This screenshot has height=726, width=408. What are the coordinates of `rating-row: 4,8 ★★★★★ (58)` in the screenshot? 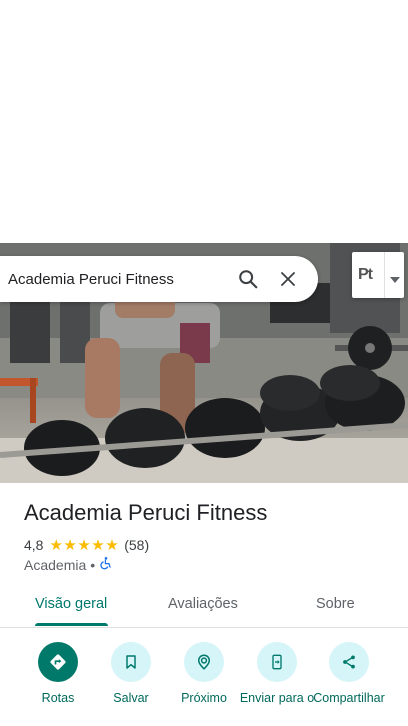 It's located at (86, 545).